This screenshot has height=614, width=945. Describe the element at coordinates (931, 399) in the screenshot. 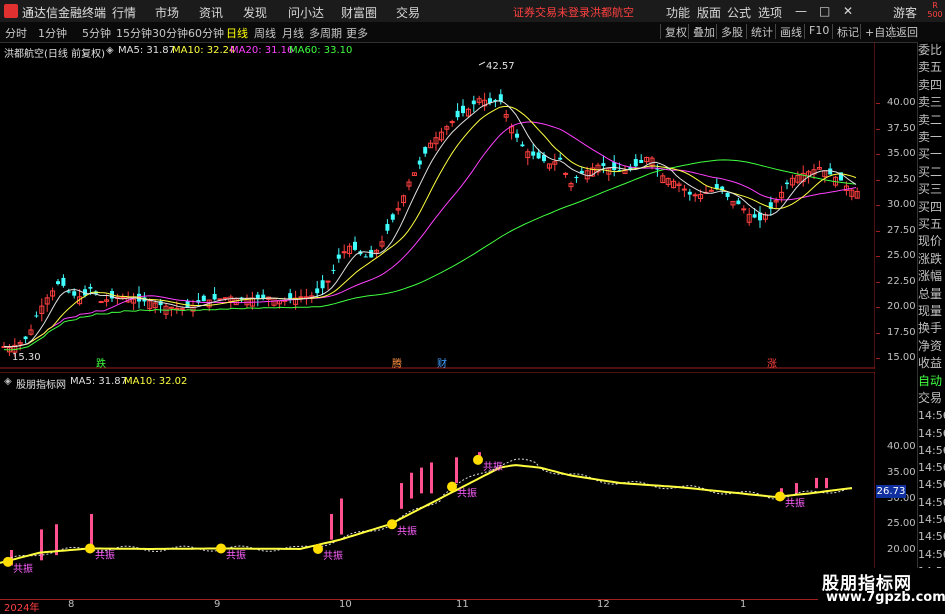

I see `trade-button: 交易` at that location.